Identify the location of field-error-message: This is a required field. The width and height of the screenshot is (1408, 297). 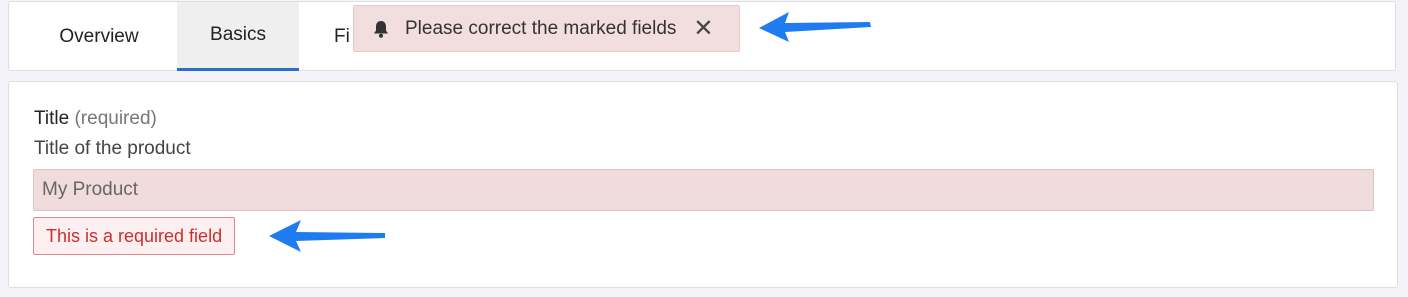
(134, 236).